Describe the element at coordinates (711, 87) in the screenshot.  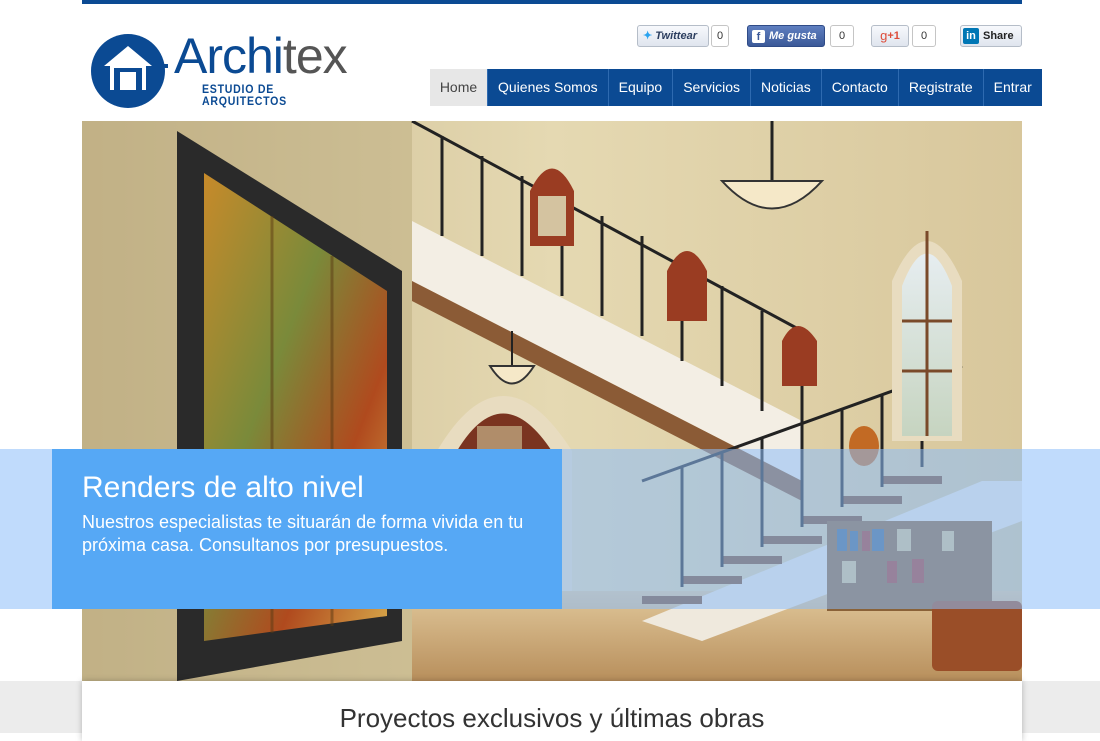
I see `nav-servicios: Servicios` at that location.